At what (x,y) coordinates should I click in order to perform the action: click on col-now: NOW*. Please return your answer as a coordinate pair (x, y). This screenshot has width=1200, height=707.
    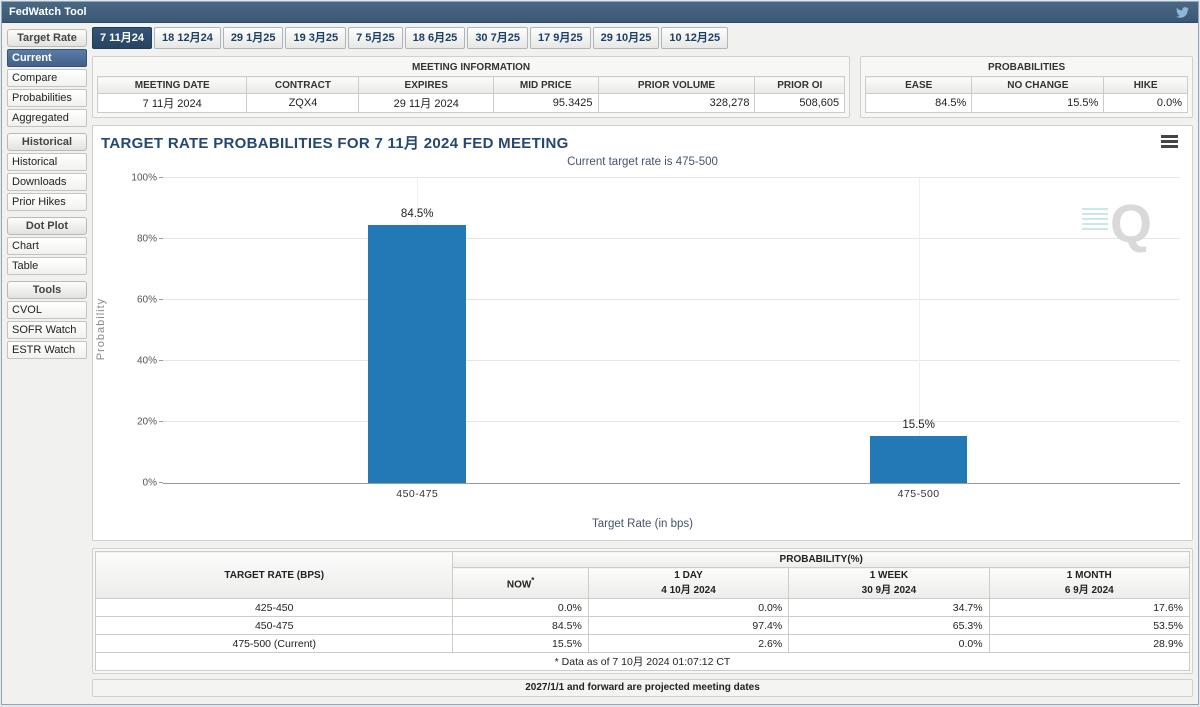
    Looking at the image, I should click on (520, 583).